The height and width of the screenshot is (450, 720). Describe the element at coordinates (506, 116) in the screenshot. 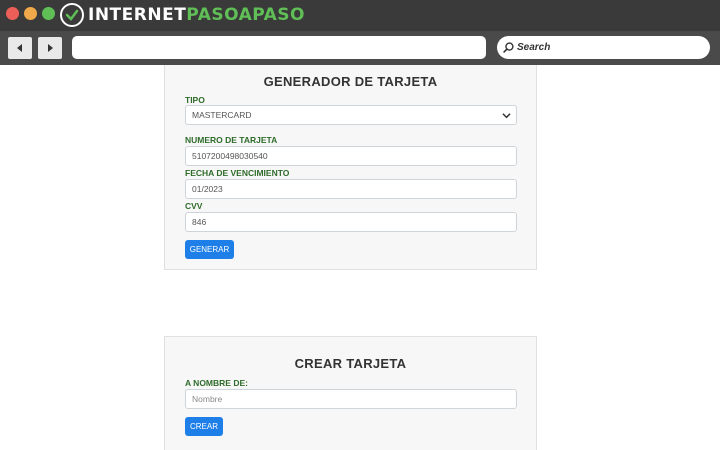

I see `chevron-down-icon` at that location.